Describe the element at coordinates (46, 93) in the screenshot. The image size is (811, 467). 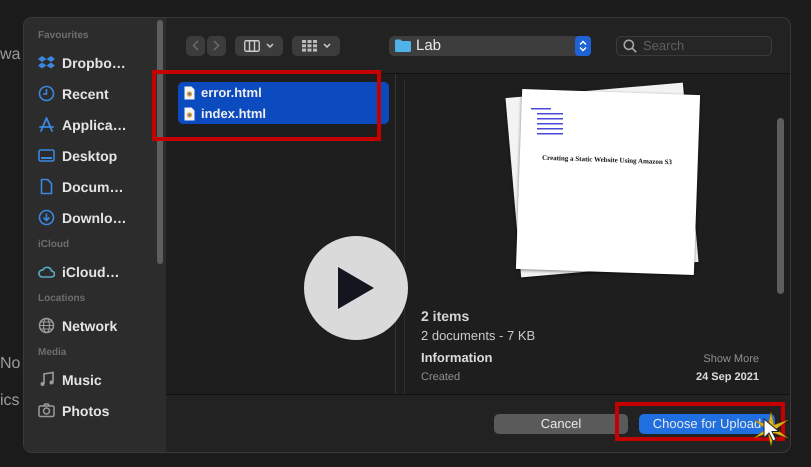
I see `clock-icon` at that location.